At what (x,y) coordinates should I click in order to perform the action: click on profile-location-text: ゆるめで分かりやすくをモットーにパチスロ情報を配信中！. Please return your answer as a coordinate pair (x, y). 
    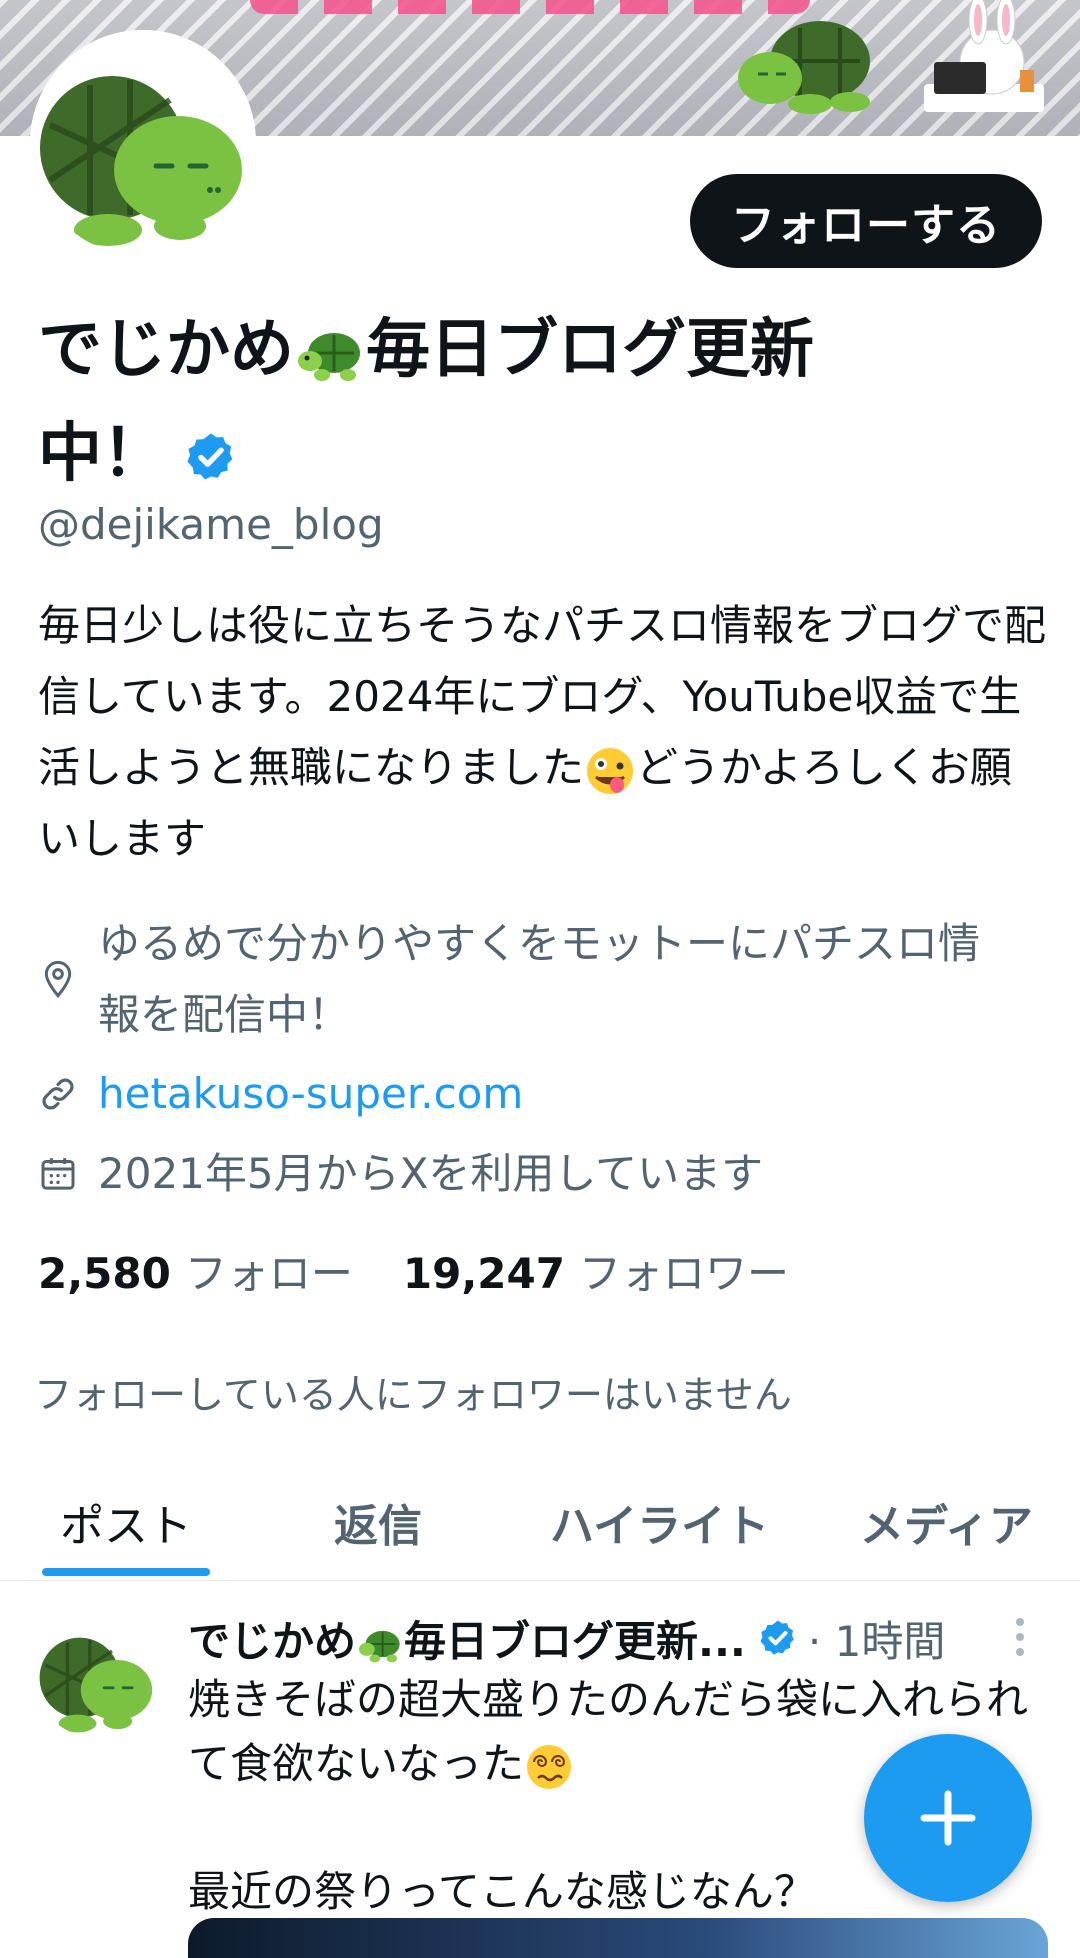
    Looking at the image, I should click on (539, 979).